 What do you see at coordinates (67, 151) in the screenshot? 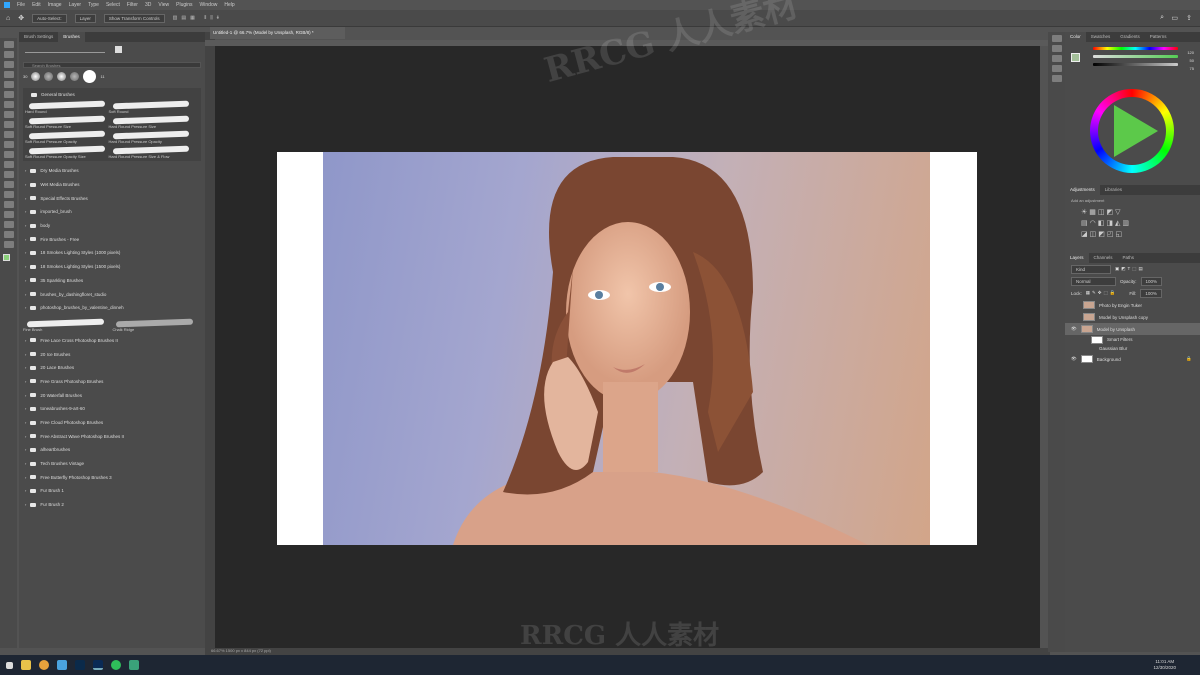
I see `brush-preset: Soft Round Pressure Opacity Size` at bounding box center [67, 151].